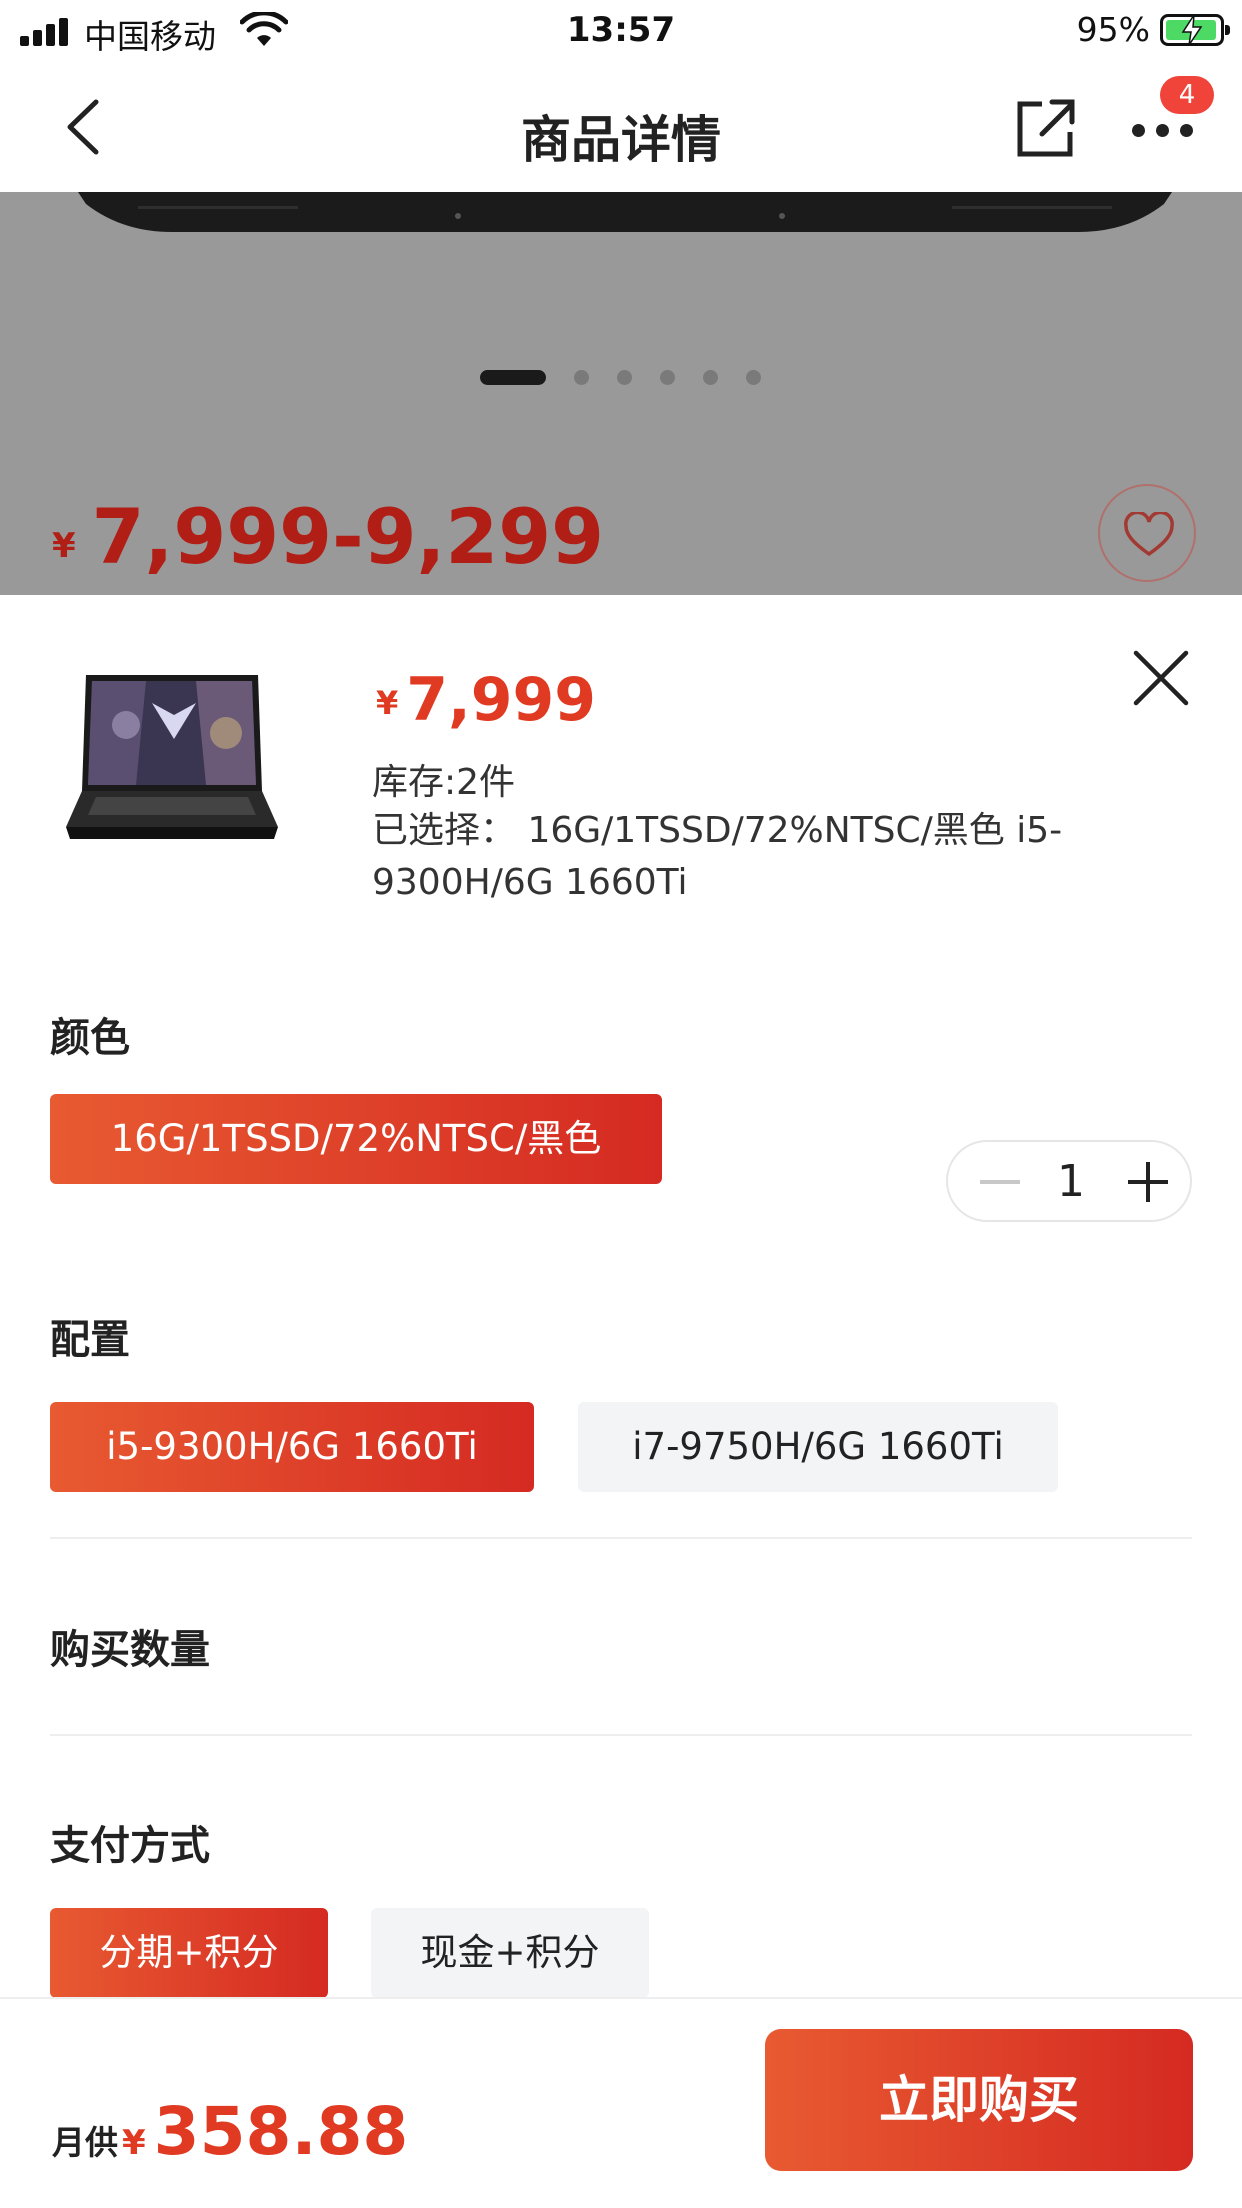 This screenshot has height=2208, width=1242. I want to click on bottom-action-bar: 月供 ¥358.88 立即购买, so click(621, 2102).